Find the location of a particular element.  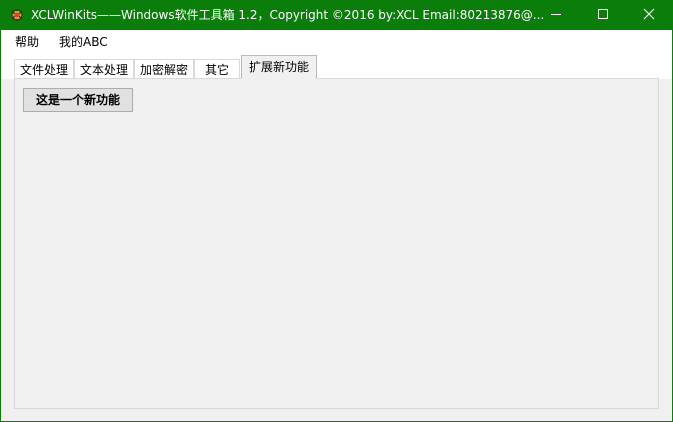

maximize-button is located at coordinates (603, 15).